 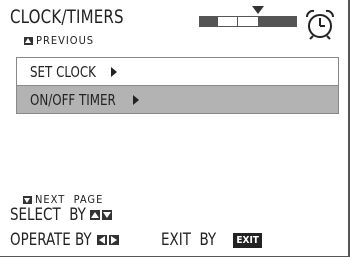 What do you see at coordinates (320, 24) in the screenshot?
I see `alarm-clock-icon` at bounding box center [320, 24].